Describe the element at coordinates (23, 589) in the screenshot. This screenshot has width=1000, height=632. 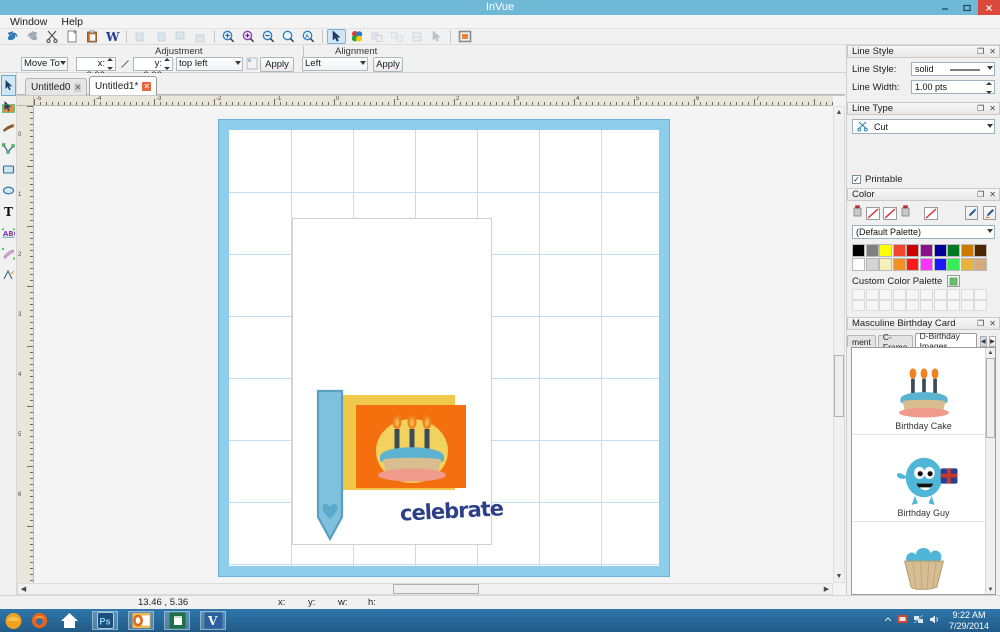
I see `scroll-left-arrow: ◀` at that location.